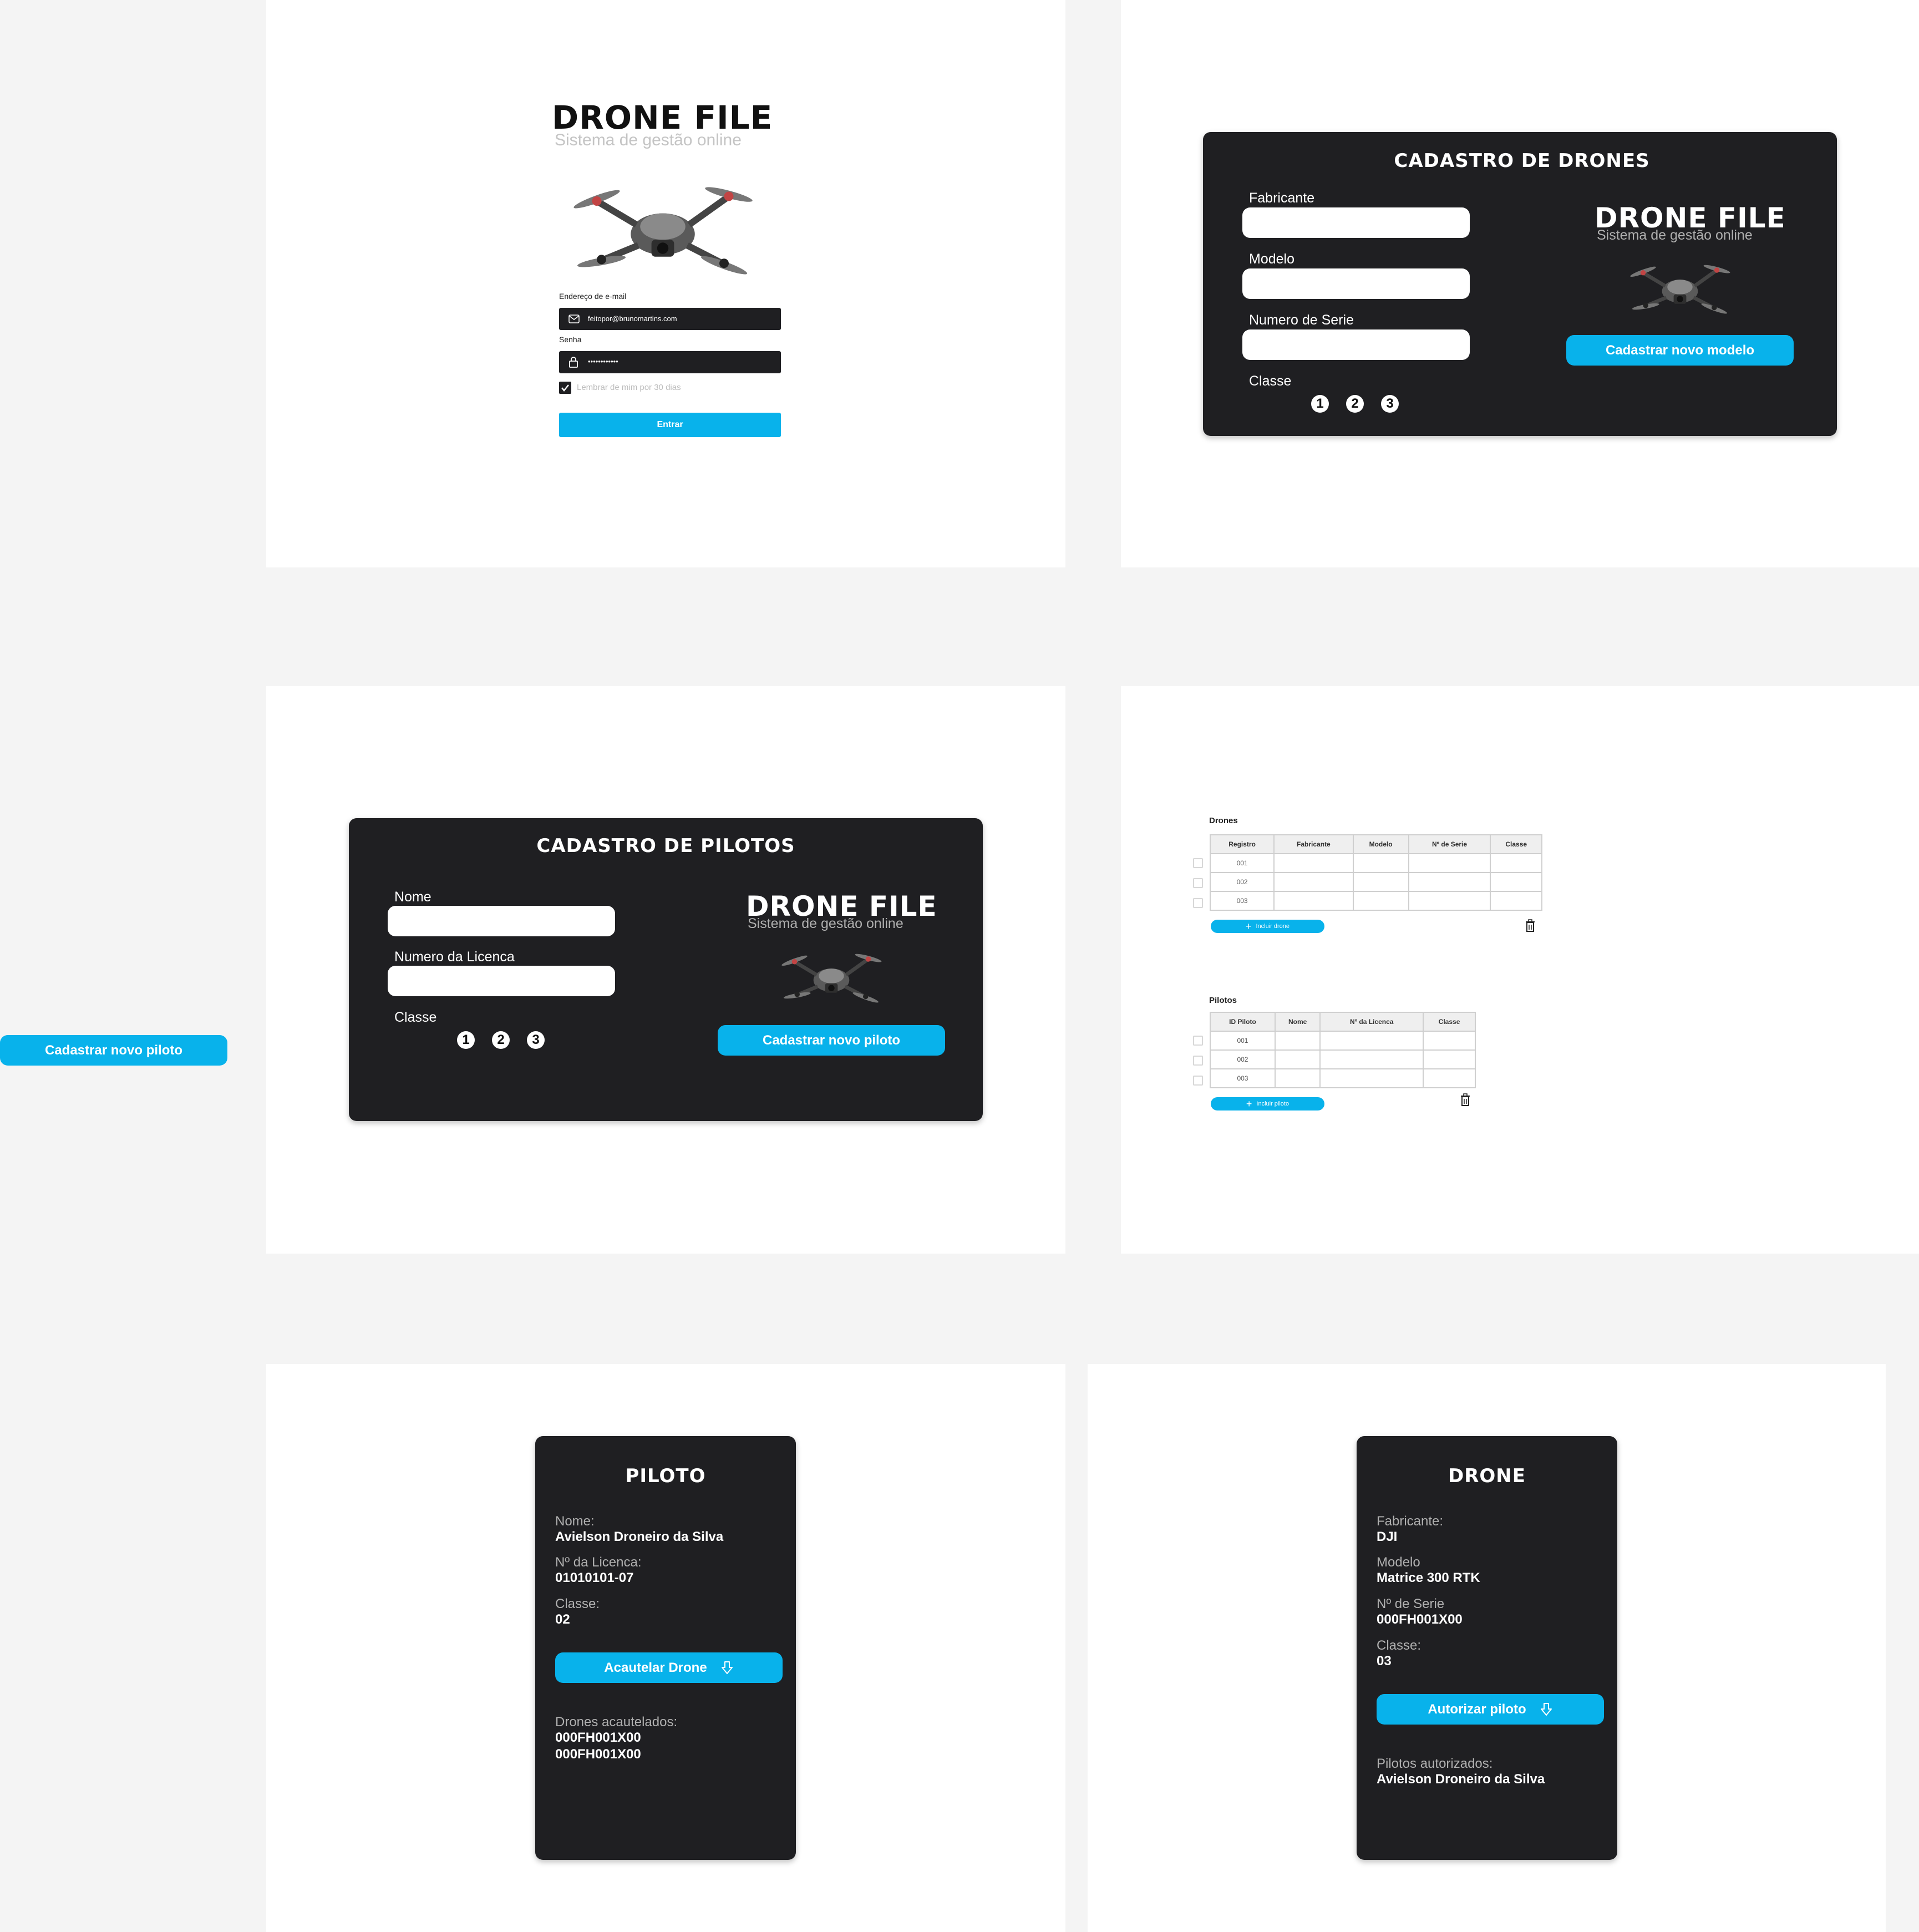 This screenshot has height=1932, width=1919. Describe the element at coordinates (1491, 1709) in the screenshot. I see `authorize-pilot-button: Autorizar piloto` at that location.